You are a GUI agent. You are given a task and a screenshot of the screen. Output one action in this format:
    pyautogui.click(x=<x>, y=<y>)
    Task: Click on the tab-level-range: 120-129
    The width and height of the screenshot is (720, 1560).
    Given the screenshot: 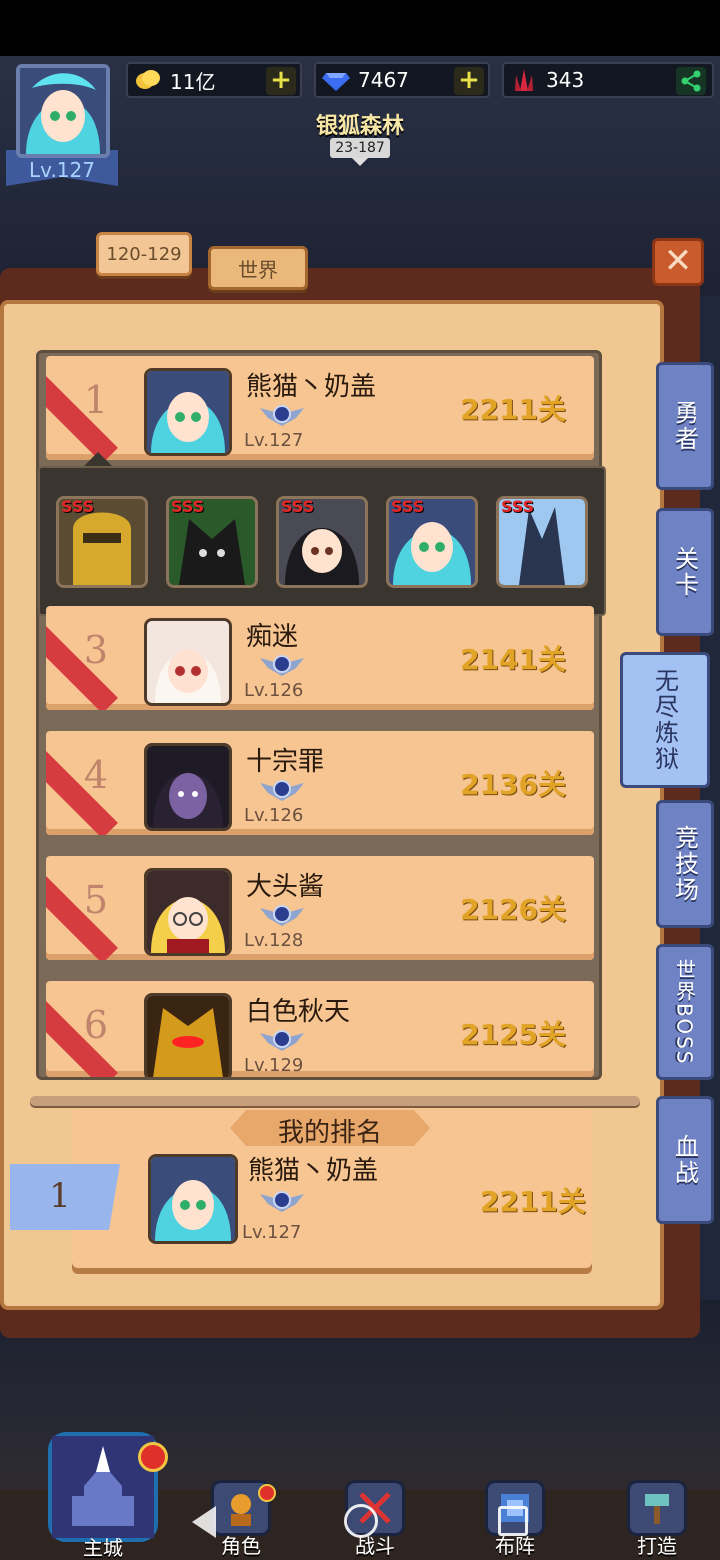 What is the action you would take?
    pyautogui.click(x=144, y=254)
    